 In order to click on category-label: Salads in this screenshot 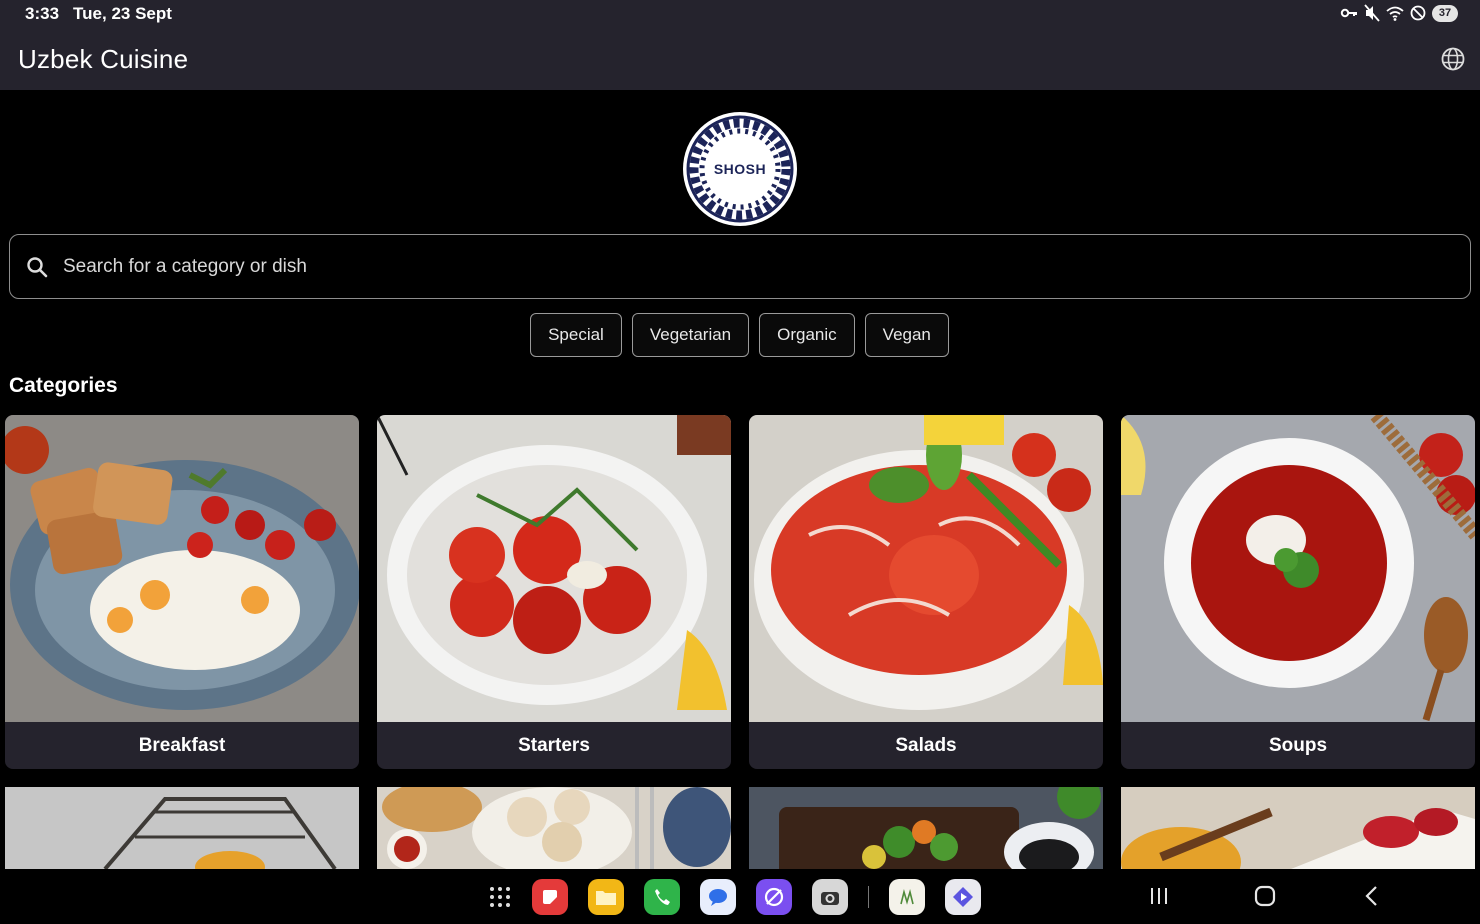, I will do `click(926, 745)`.